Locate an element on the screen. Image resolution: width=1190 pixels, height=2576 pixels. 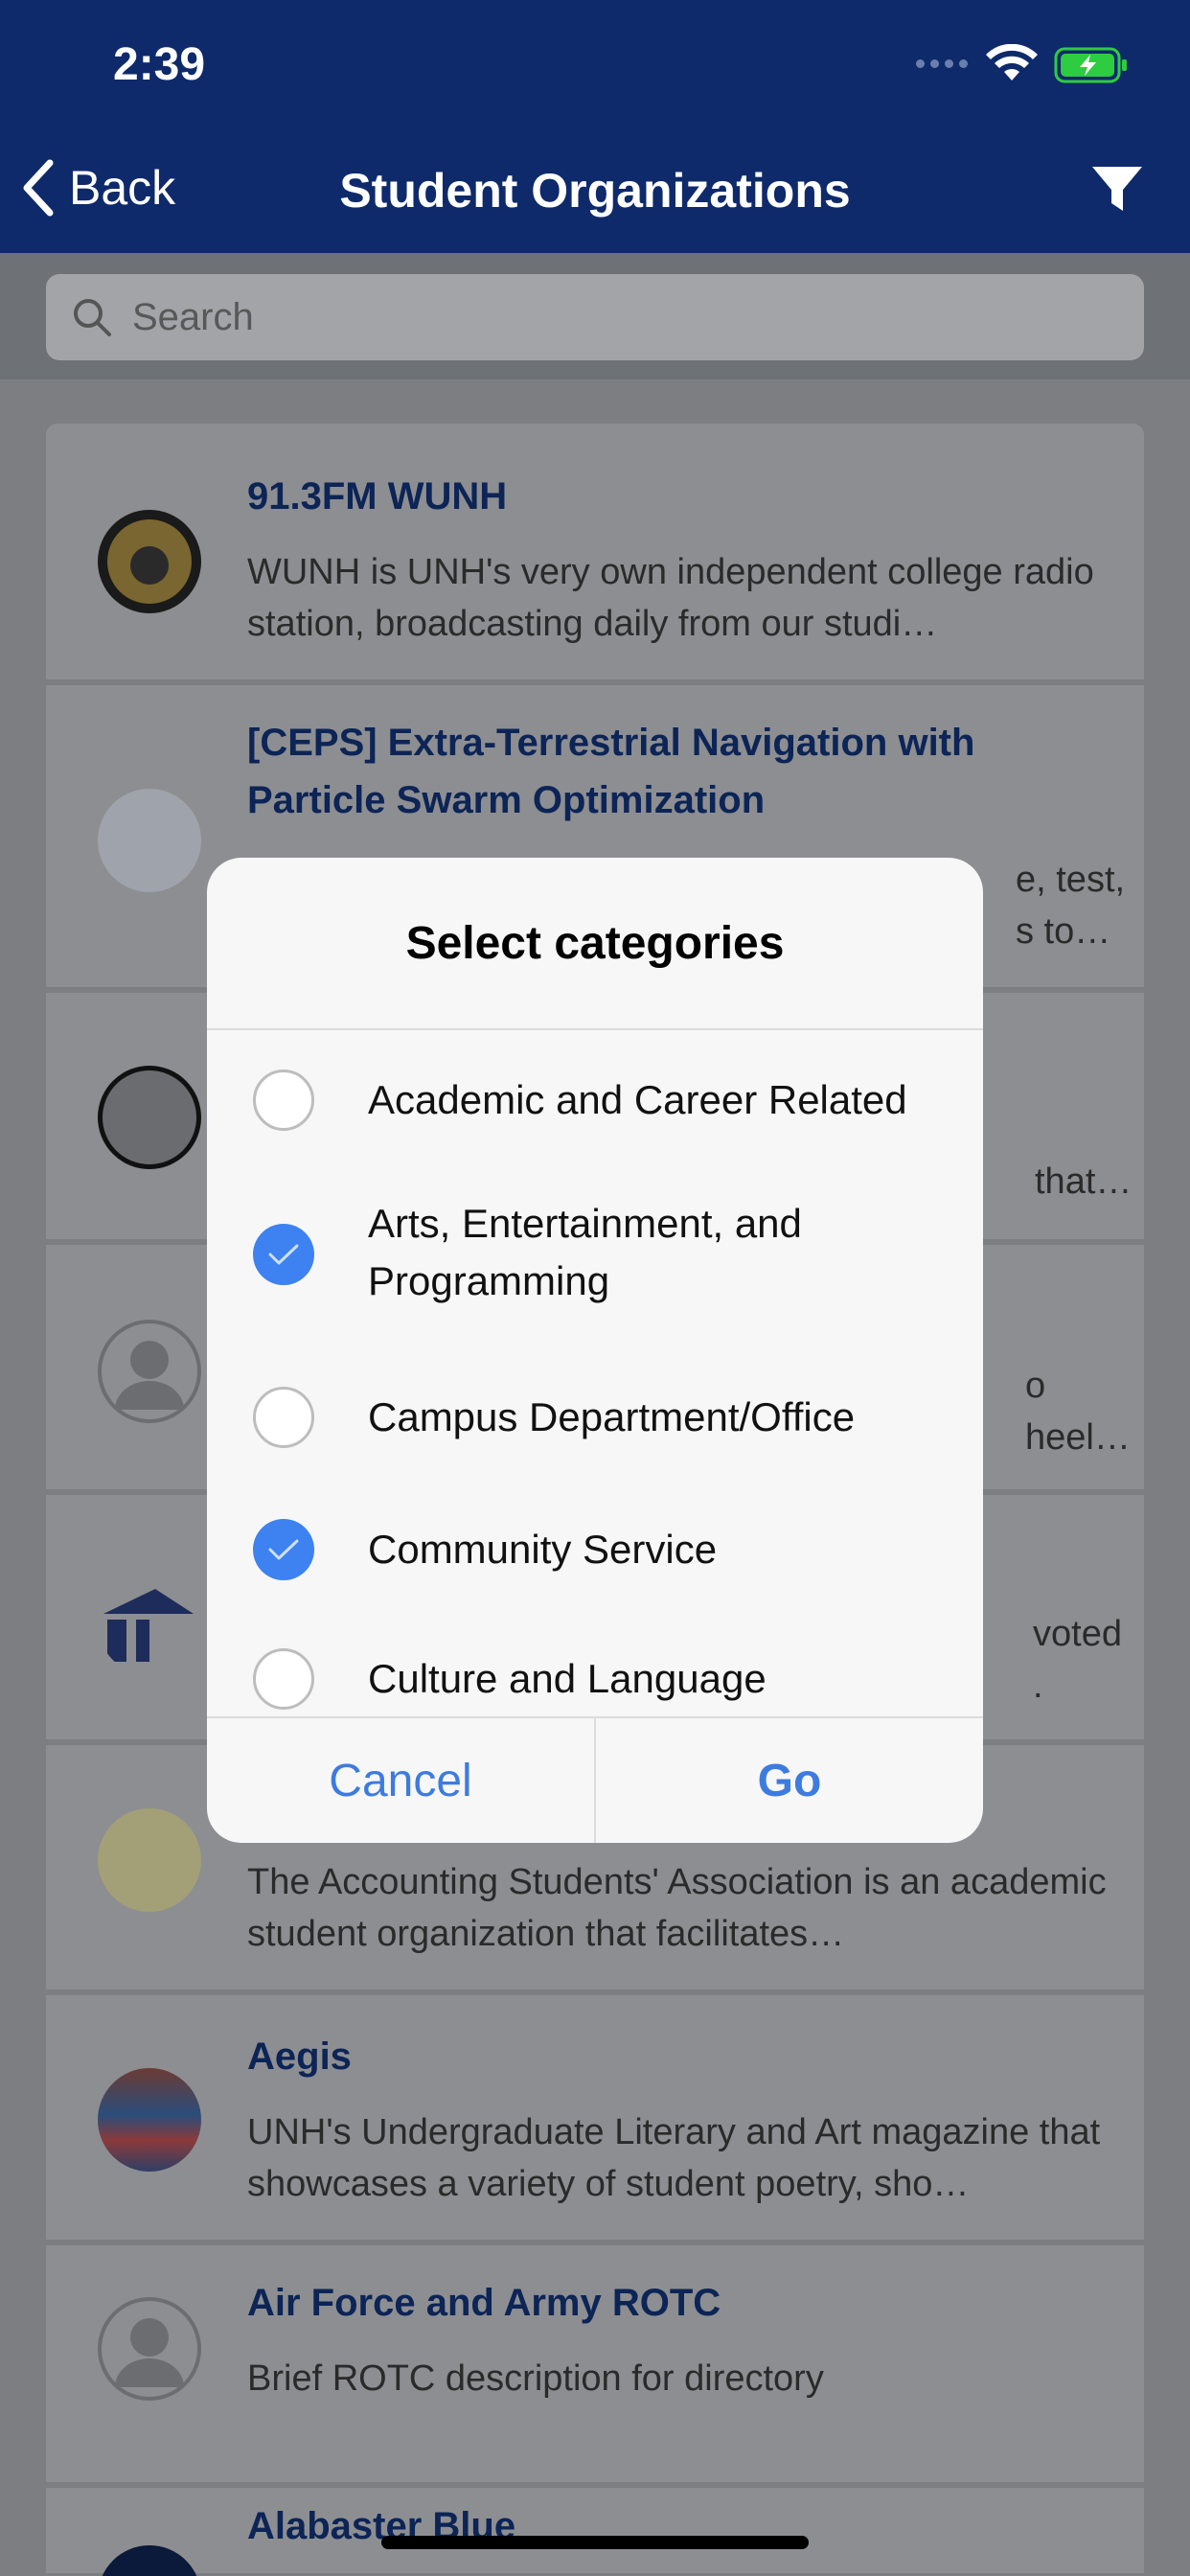
org-description-fragment: voted is located at coordinates (1077, 1634).